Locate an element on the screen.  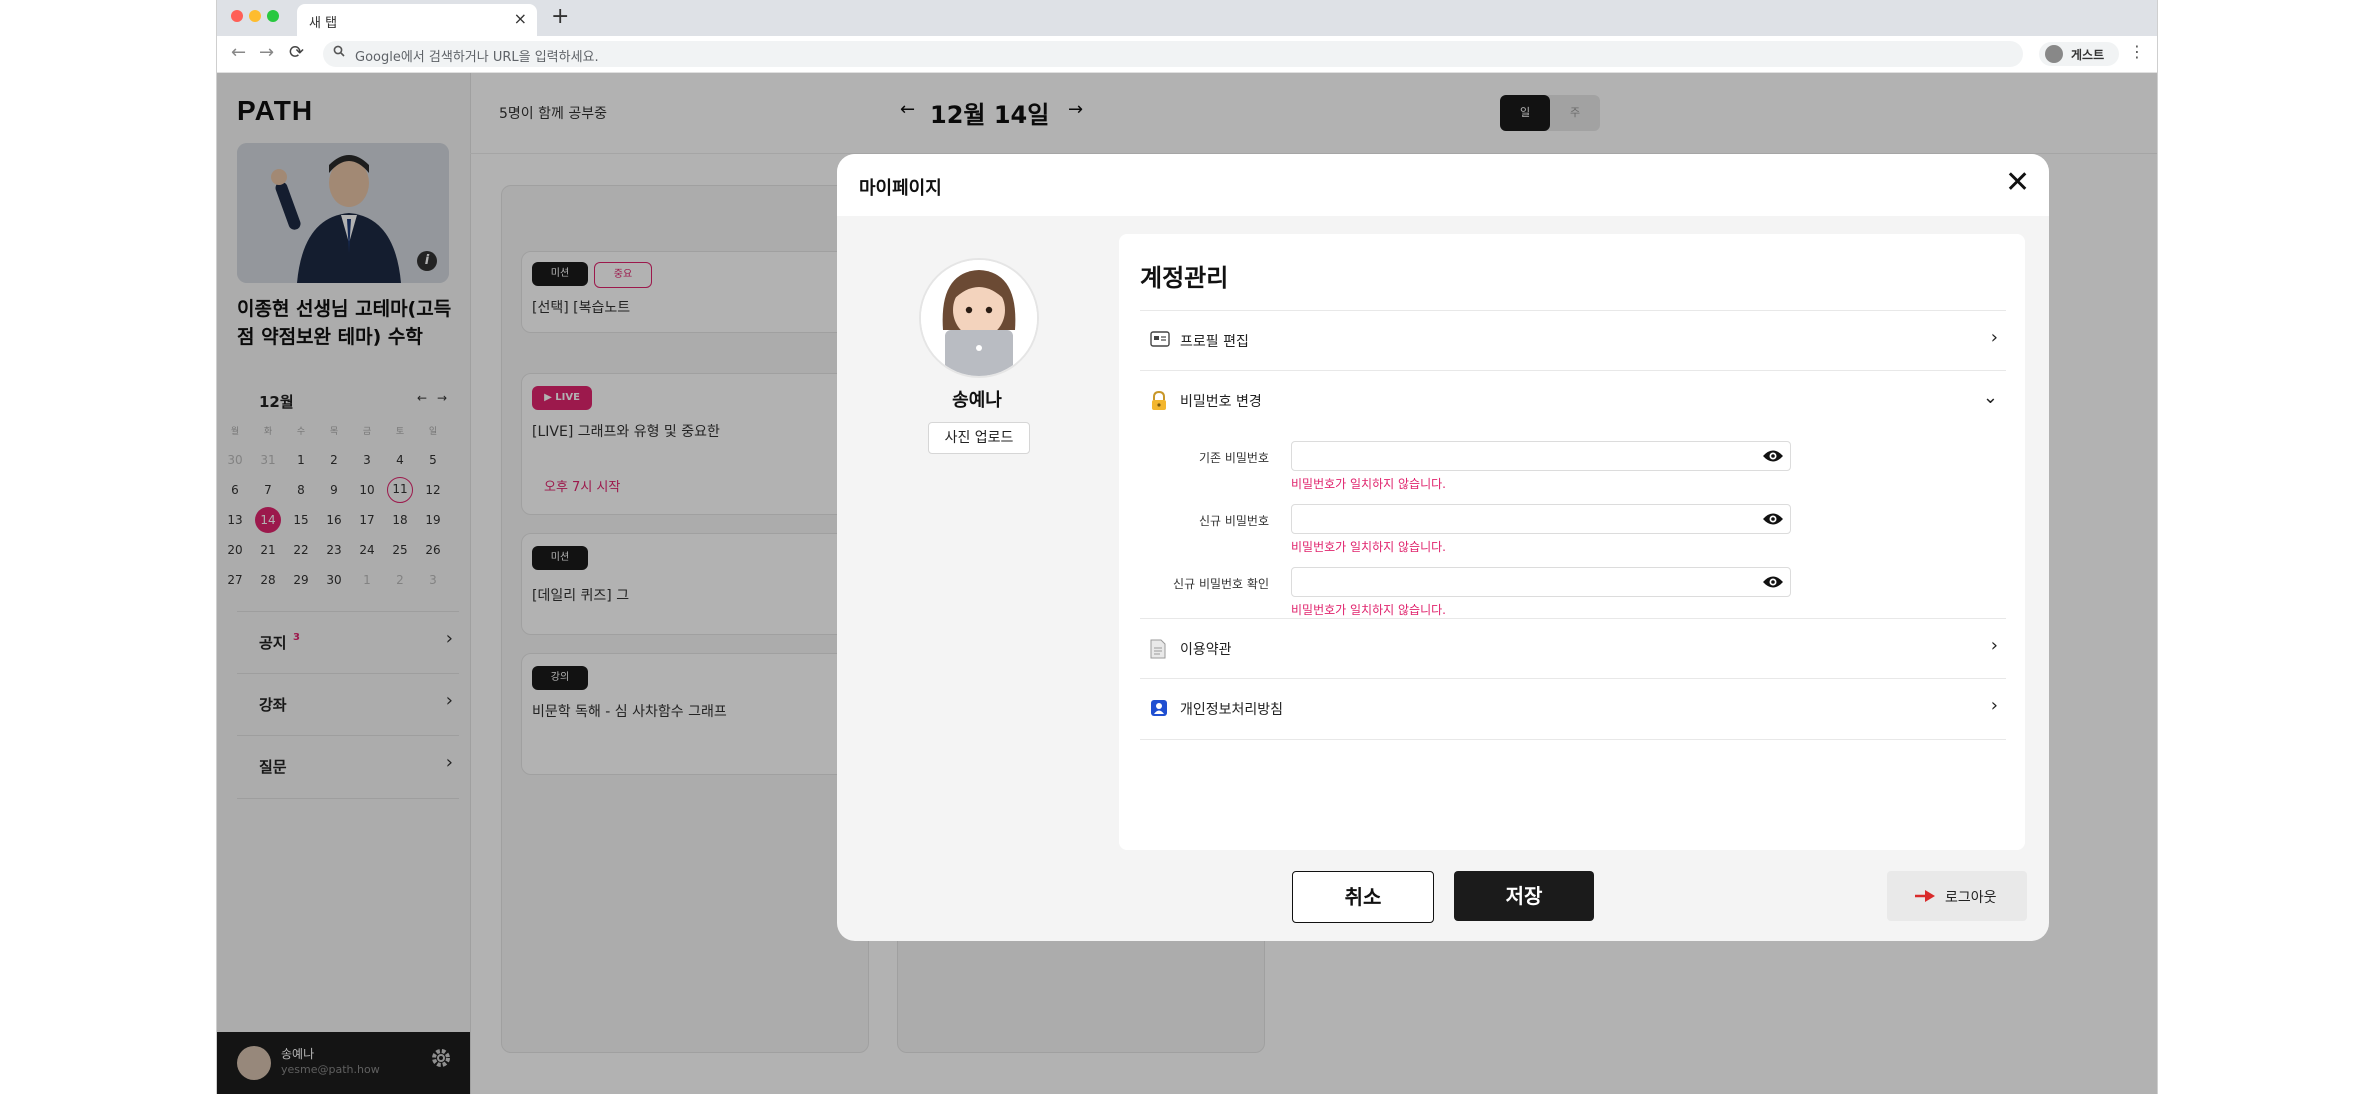
profile-name: 송예나 is located at coordinates (977, 400).